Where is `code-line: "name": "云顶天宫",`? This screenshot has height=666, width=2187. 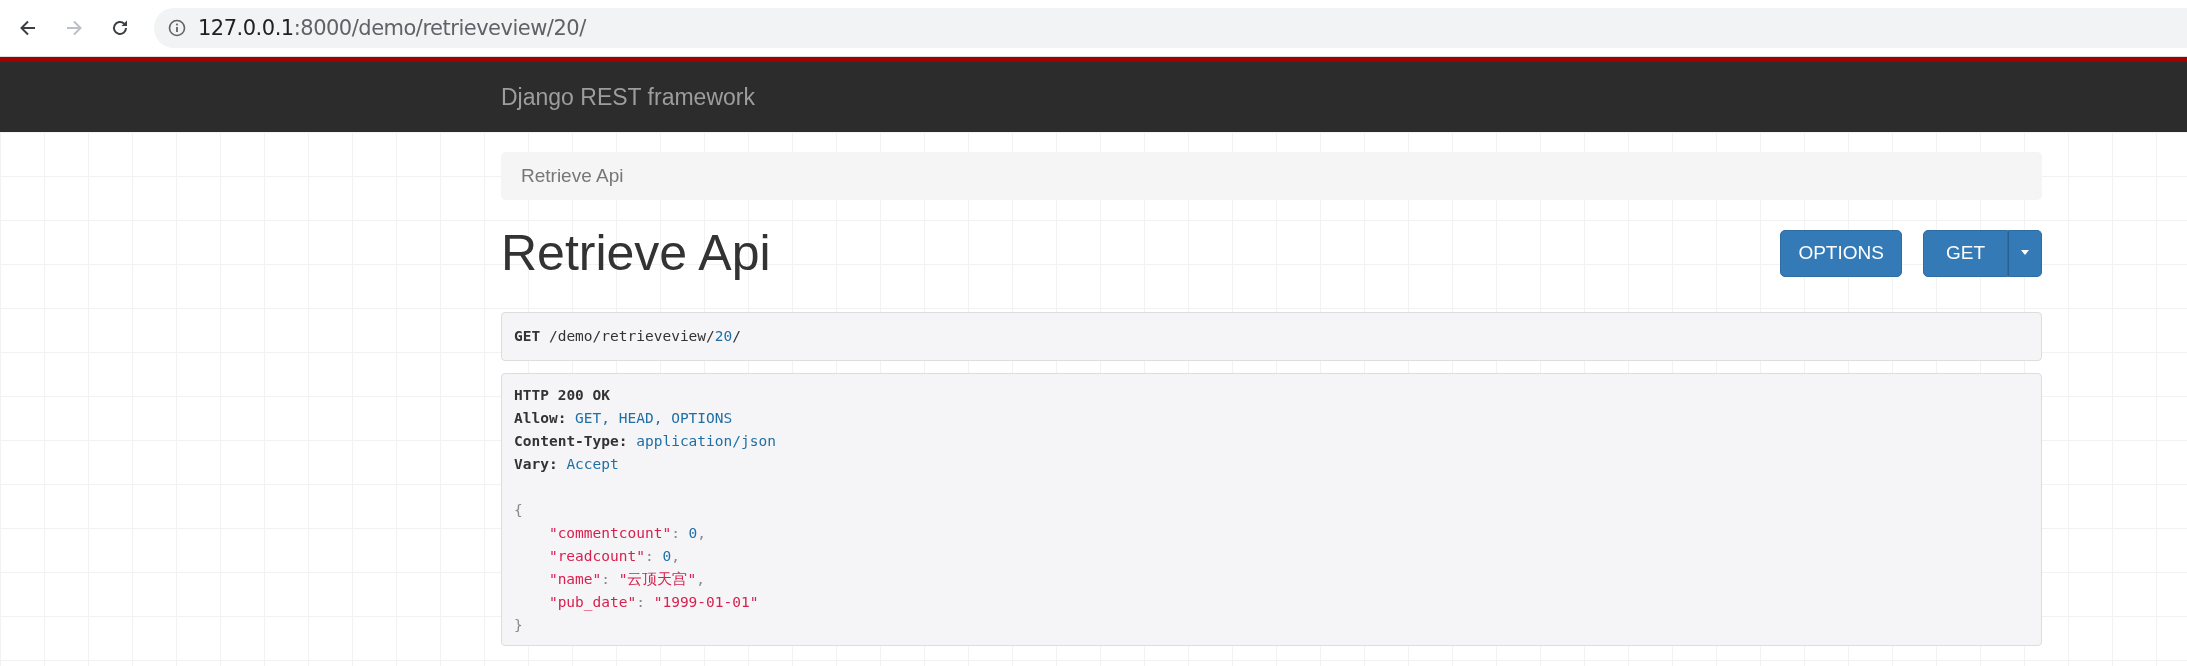
code-line: "name": "云顶天宫", is located at coordinates (626, 579).